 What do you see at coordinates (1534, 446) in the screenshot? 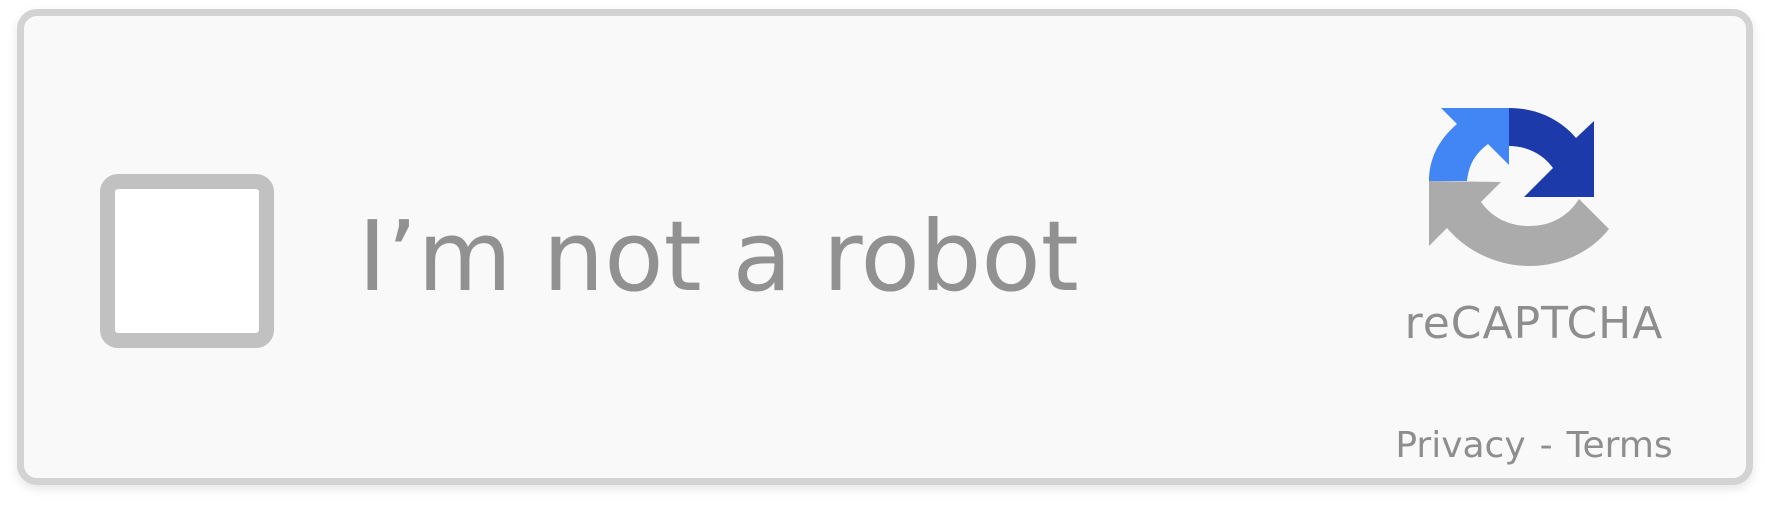
I see `footer-links: Privacy - Terms` at bounding box center [1534, 446].